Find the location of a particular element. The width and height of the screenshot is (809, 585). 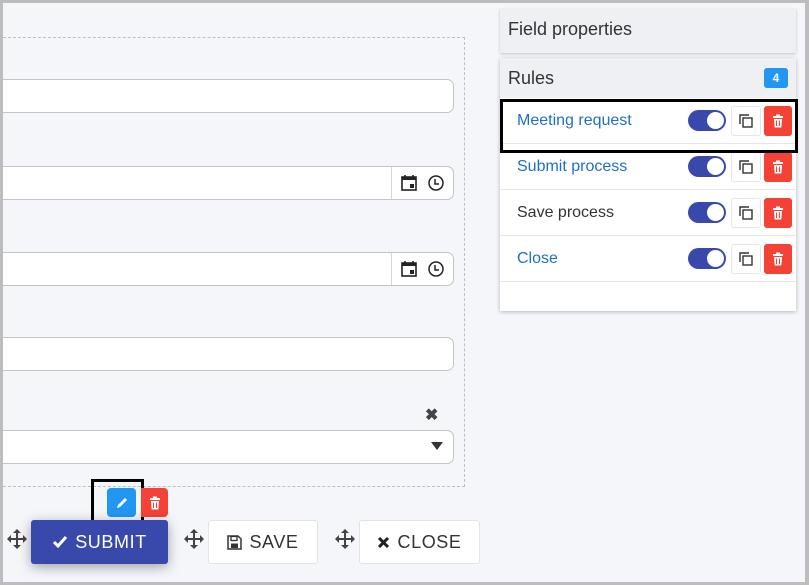

rule-label: Submit process is located at coordinates (602, 167).